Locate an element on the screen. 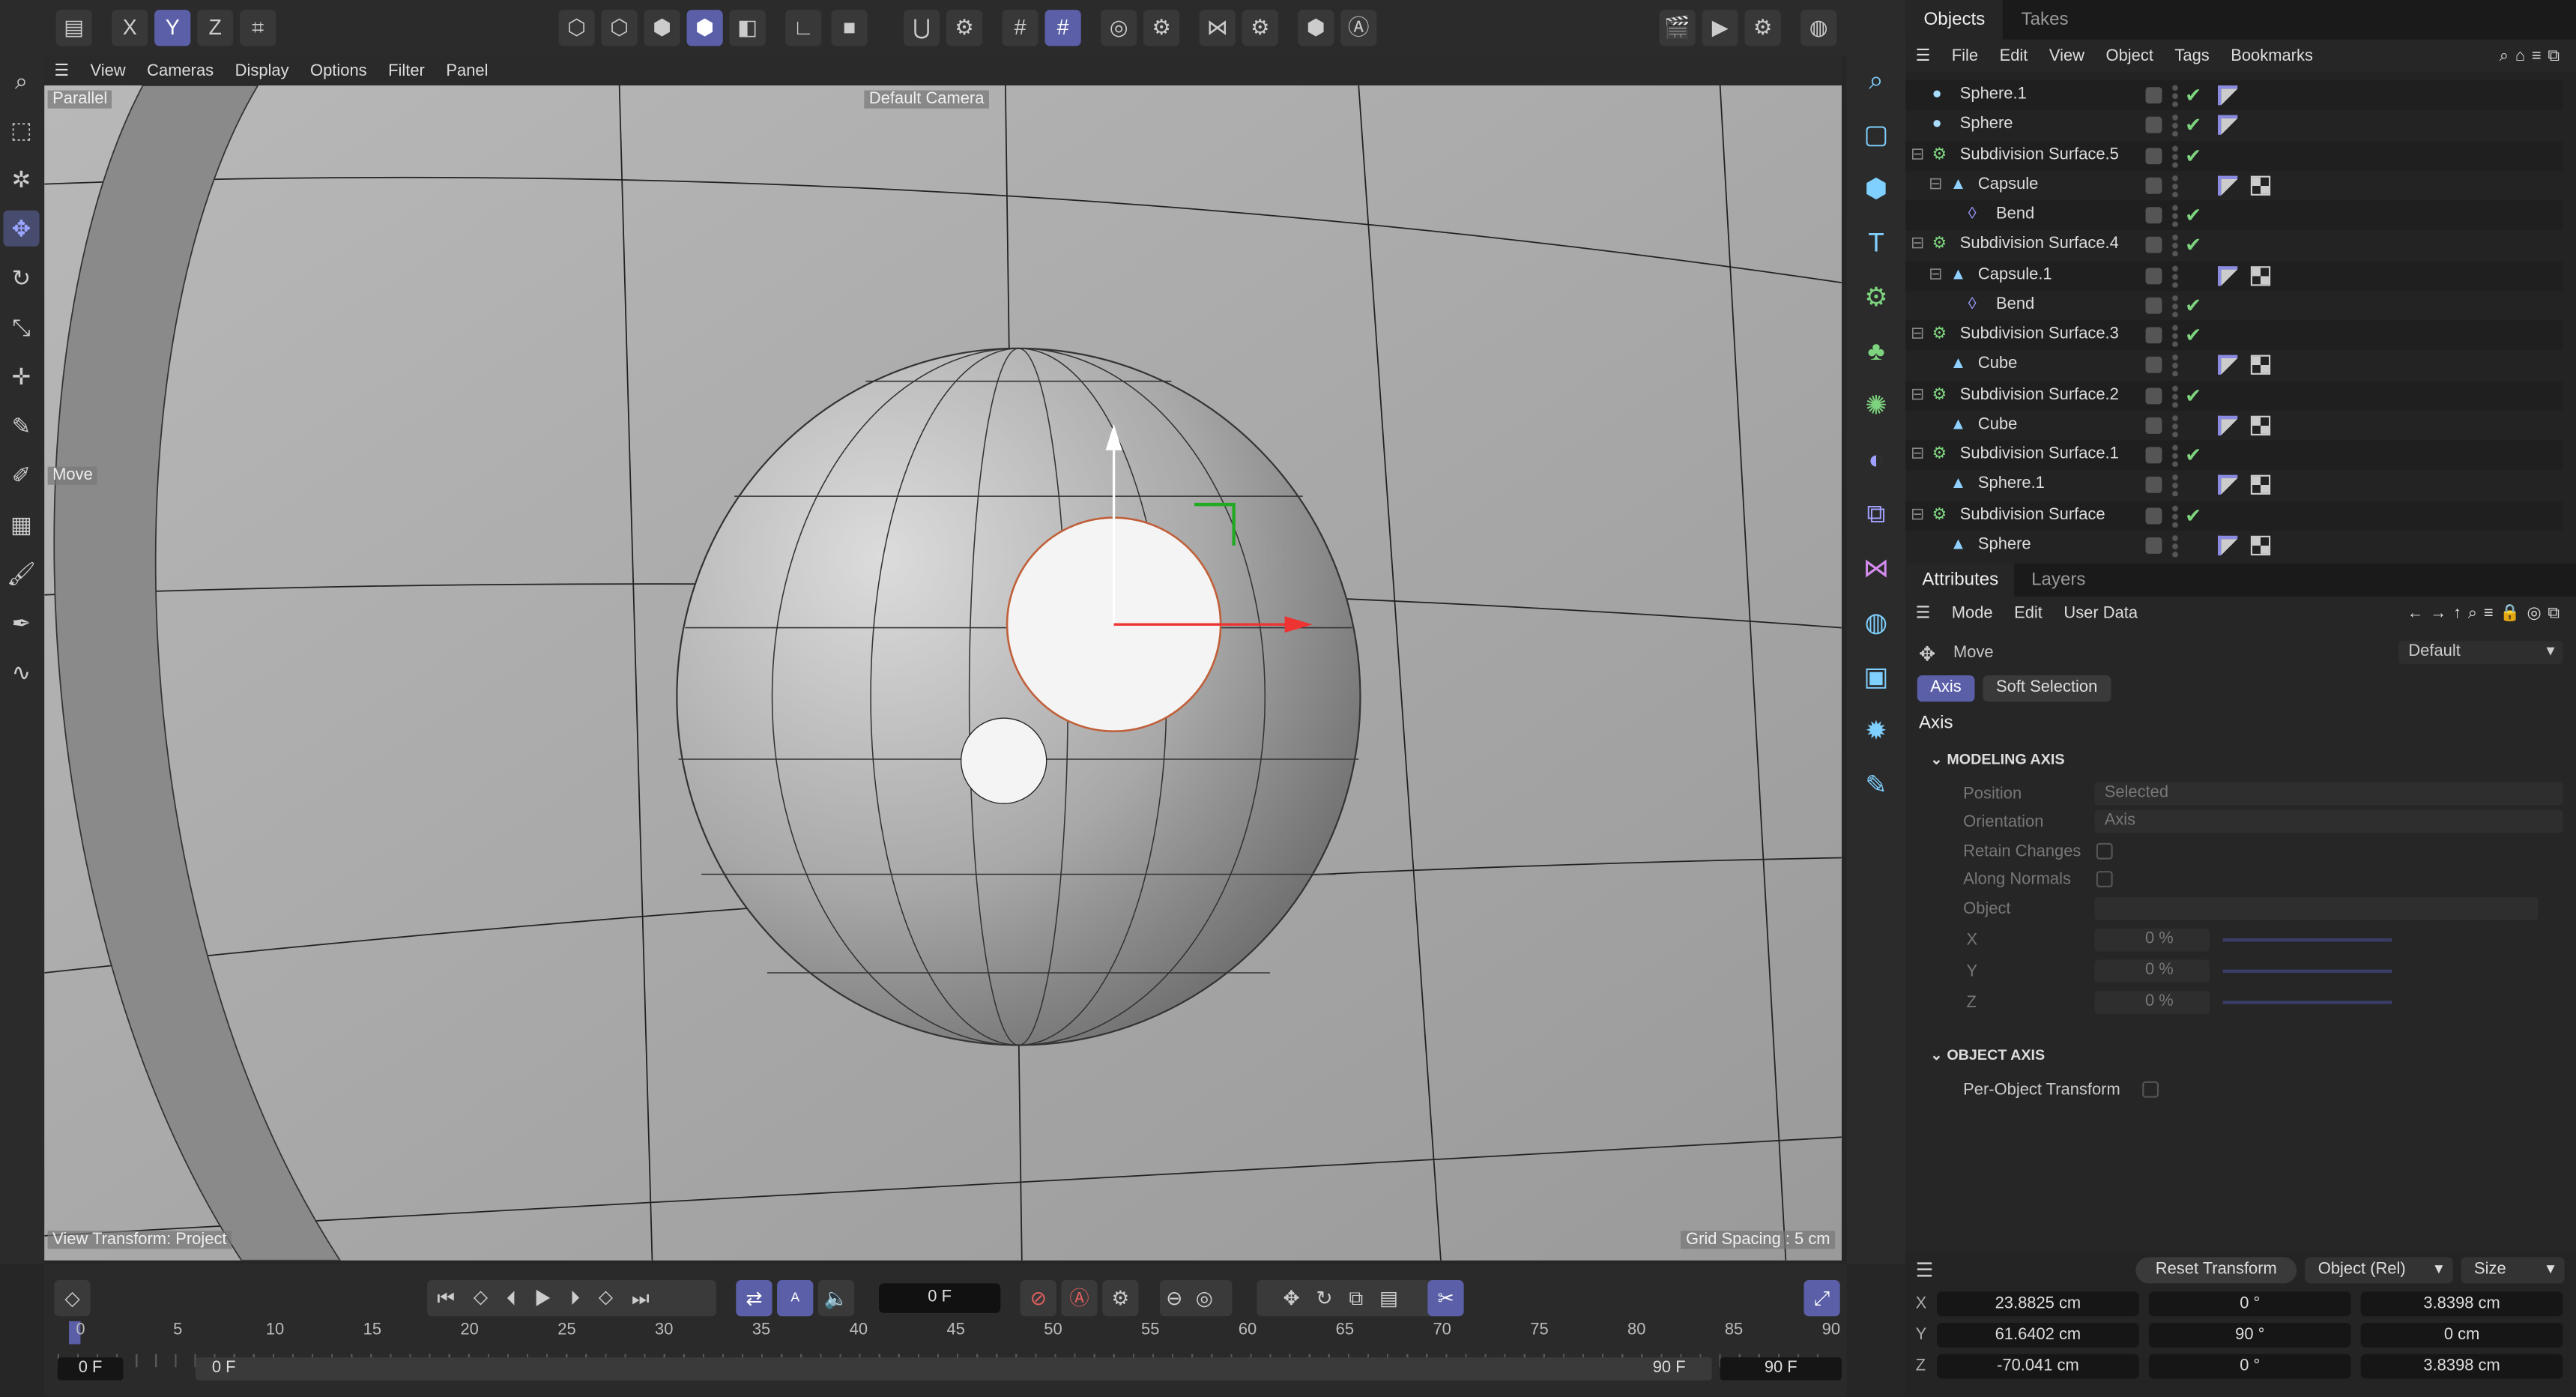  range-slider: 0 F 90 F is located at coordinates (953, 1369).